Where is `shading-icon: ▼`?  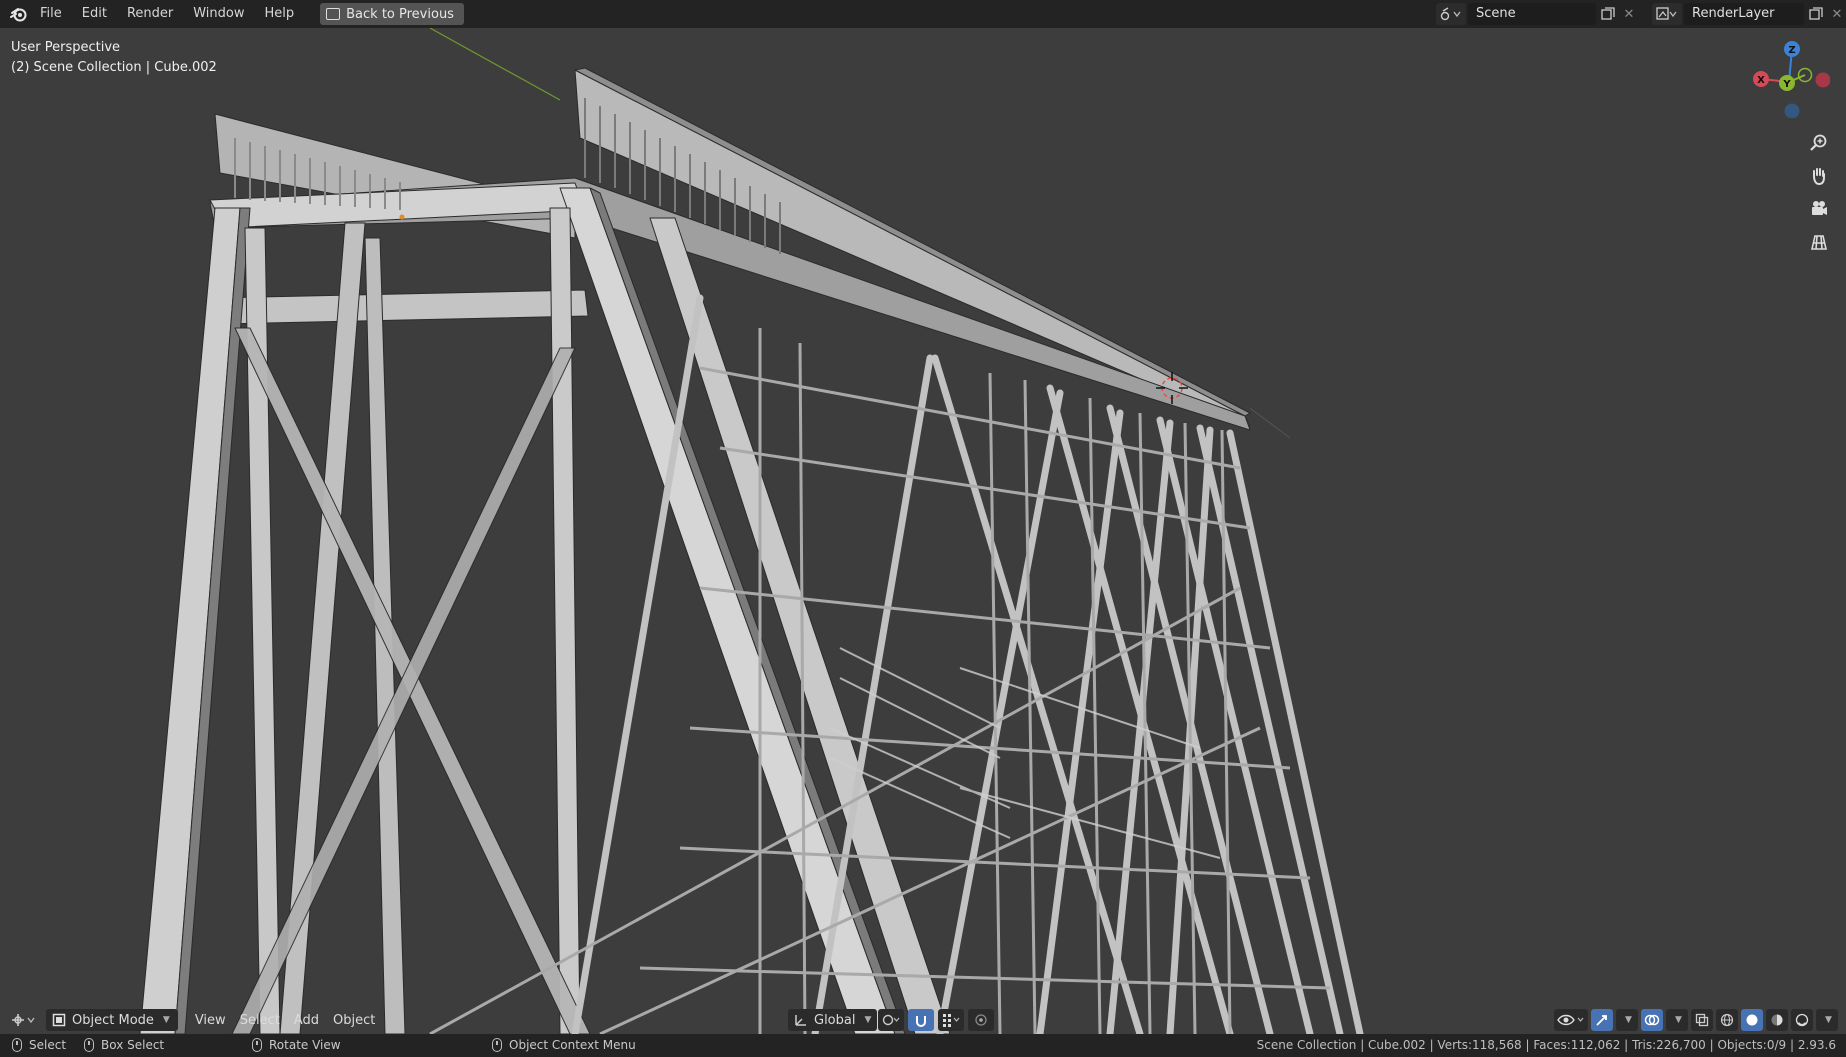
shading-icon: ▼ is located at coordinates (1827, 1020).